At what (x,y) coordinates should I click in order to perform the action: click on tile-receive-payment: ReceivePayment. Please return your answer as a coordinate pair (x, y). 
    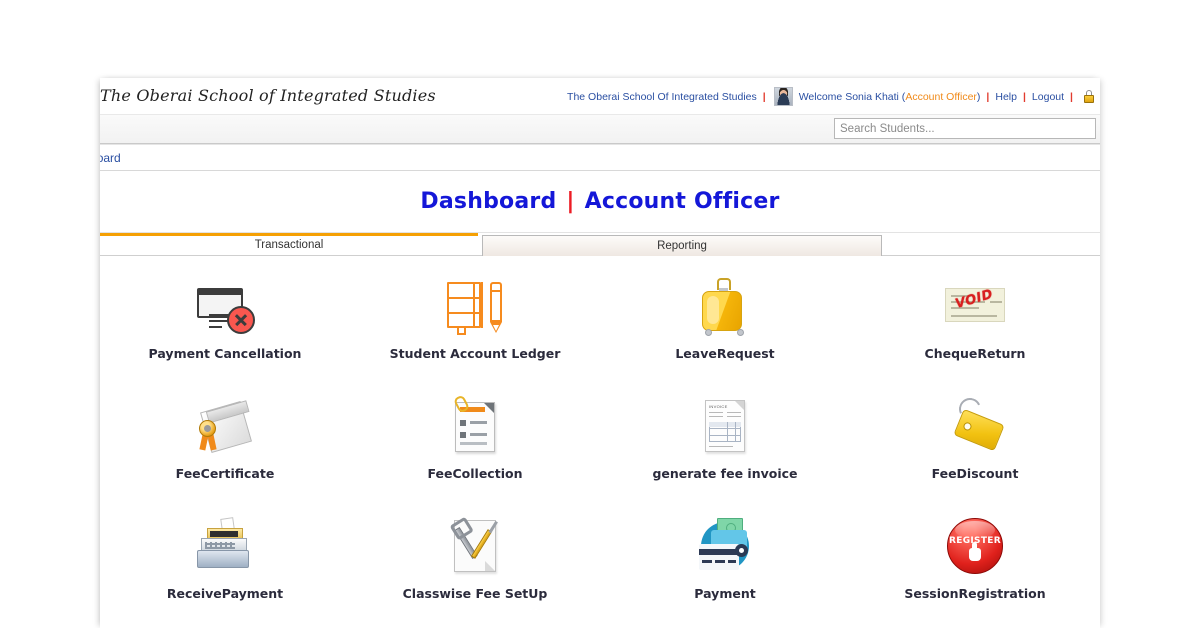
    Looking at the image, I should click on (225, 571).